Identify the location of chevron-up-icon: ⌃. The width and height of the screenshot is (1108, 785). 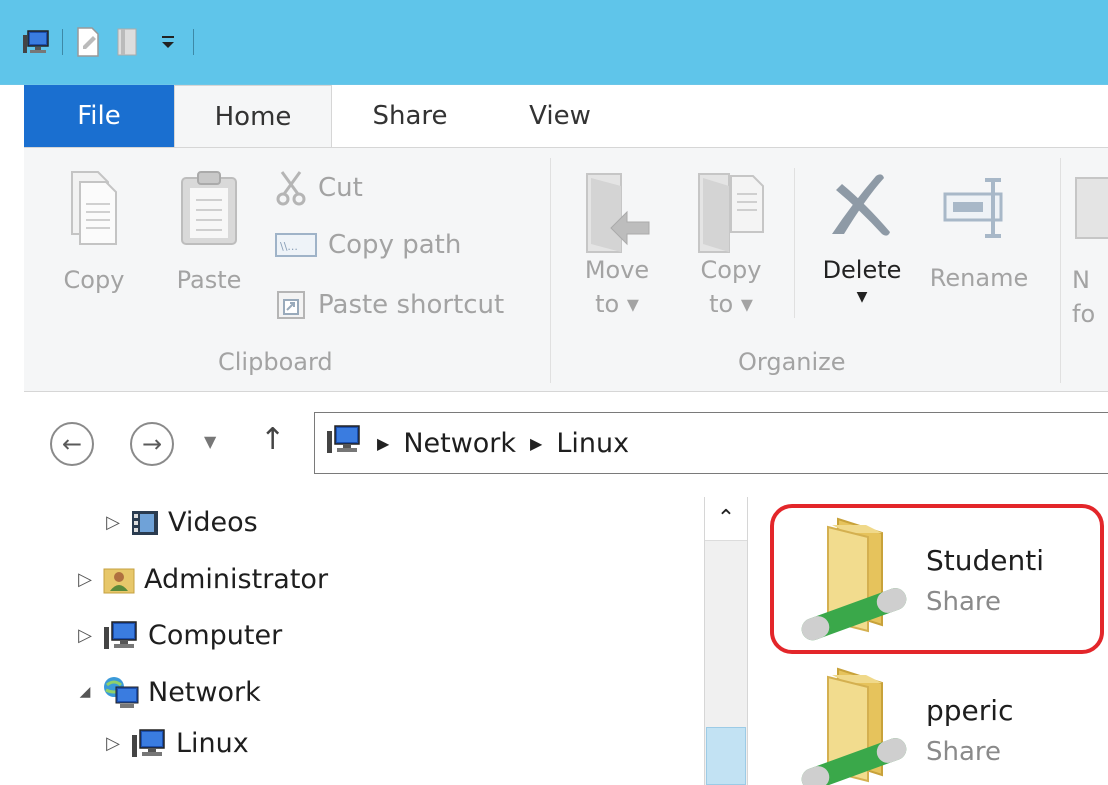
(726, 518).